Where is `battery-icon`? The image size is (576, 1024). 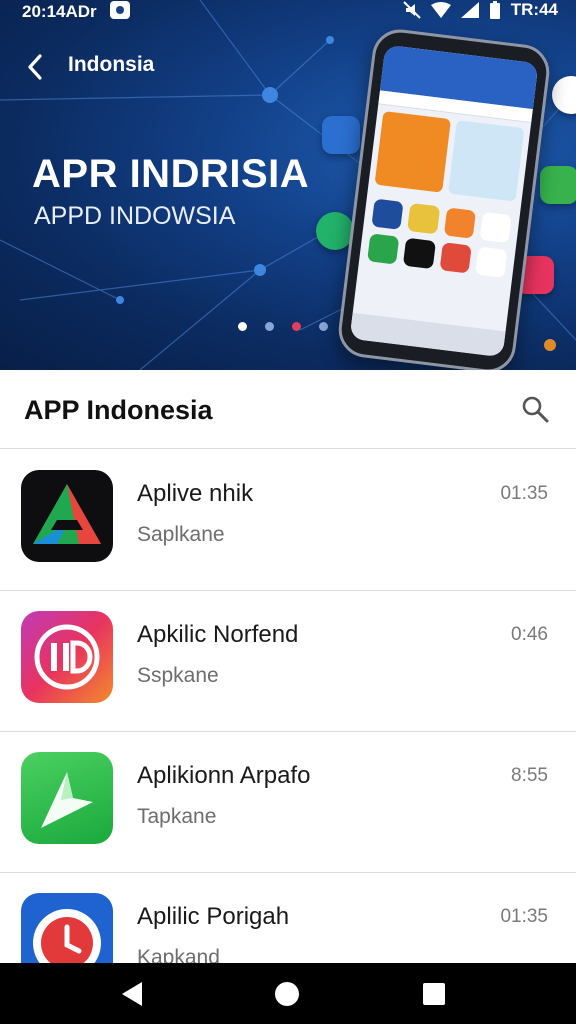
battery-icon is located at coordinates (494, 10).